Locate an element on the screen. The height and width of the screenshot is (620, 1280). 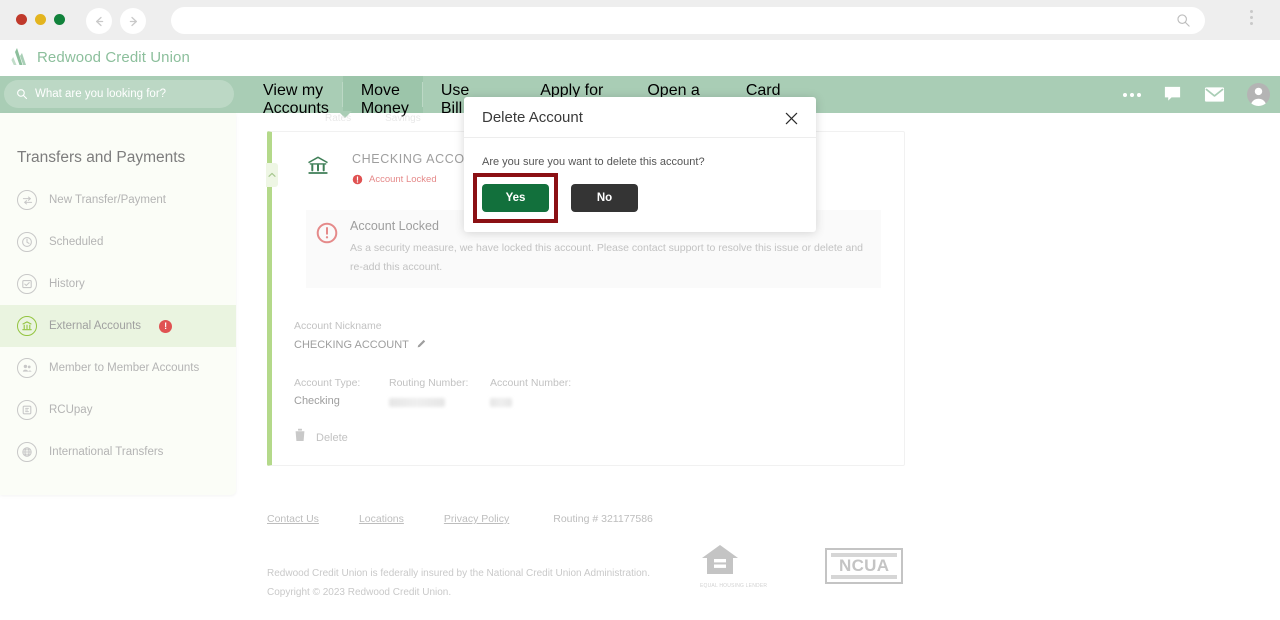
bank-icon is located at coordinates (27, 326).